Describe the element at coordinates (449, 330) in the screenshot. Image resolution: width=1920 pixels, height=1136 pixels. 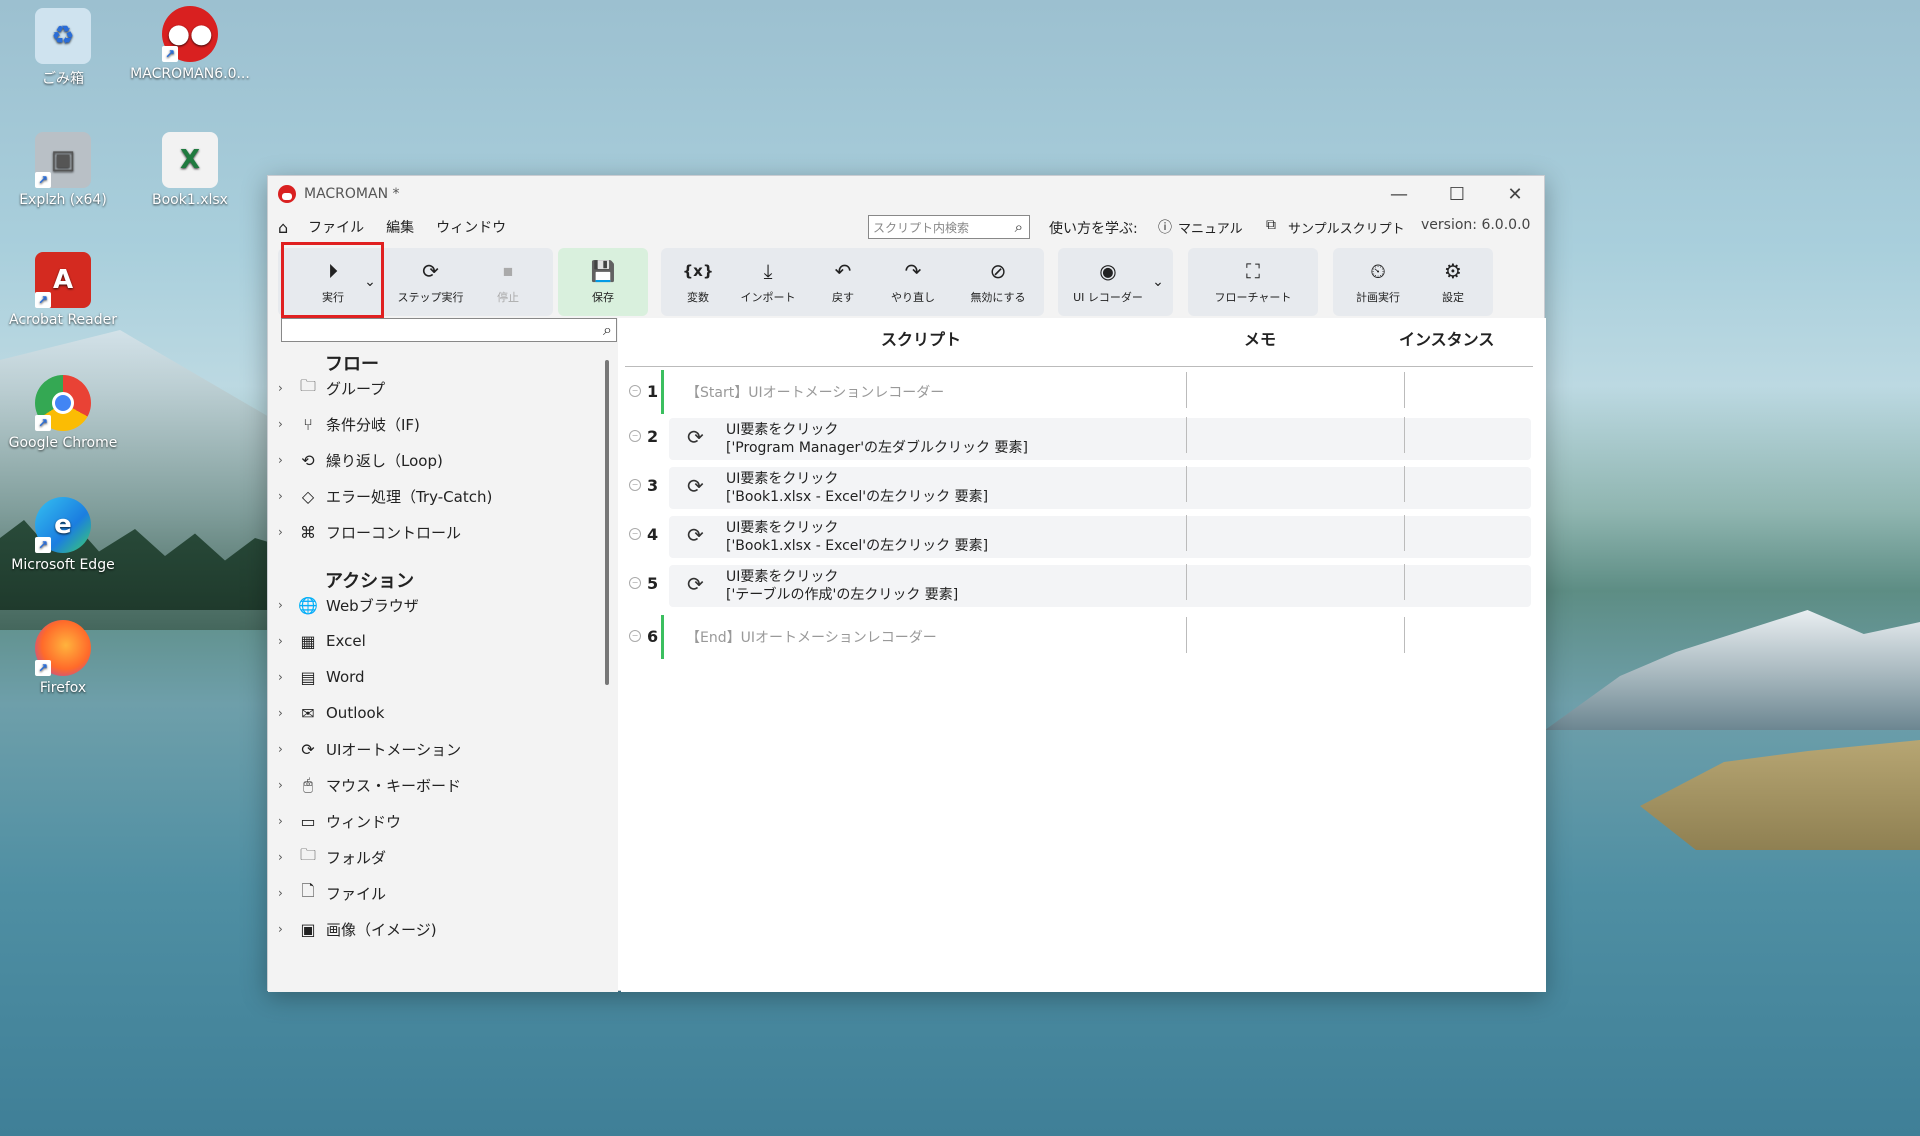
I see `action-search-input: ⌕` at that location.